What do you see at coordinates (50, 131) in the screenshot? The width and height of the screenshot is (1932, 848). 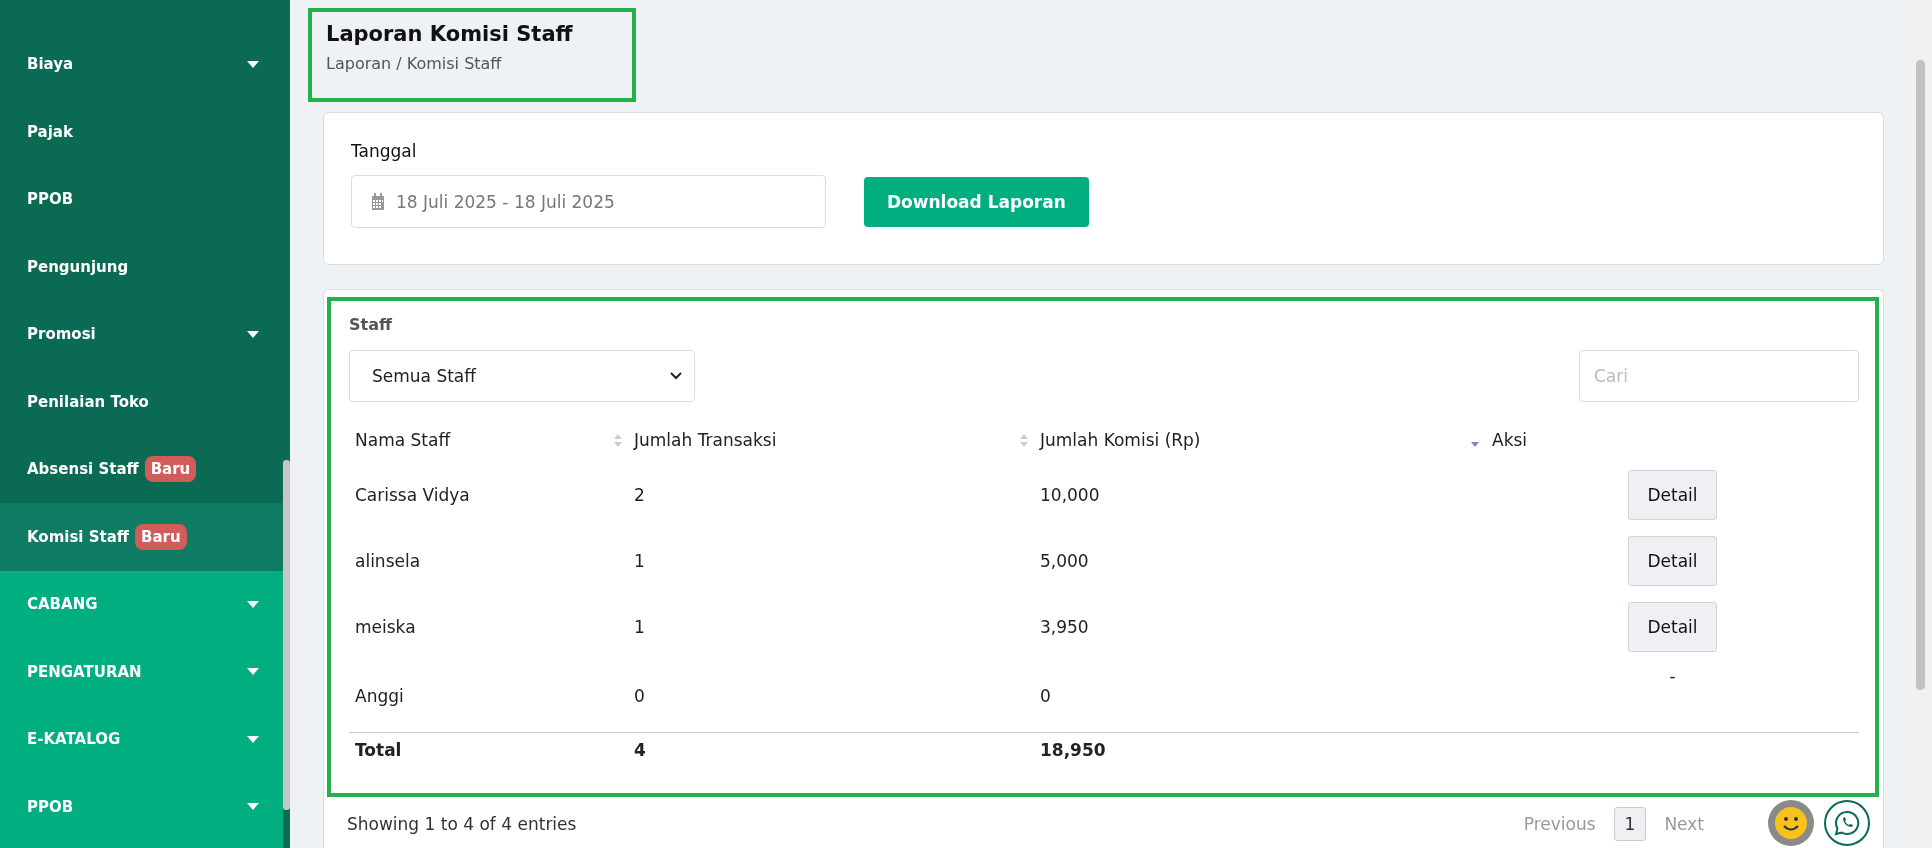 I see `sidebar-item-label: Pajak` at bounding box center [50, 131].